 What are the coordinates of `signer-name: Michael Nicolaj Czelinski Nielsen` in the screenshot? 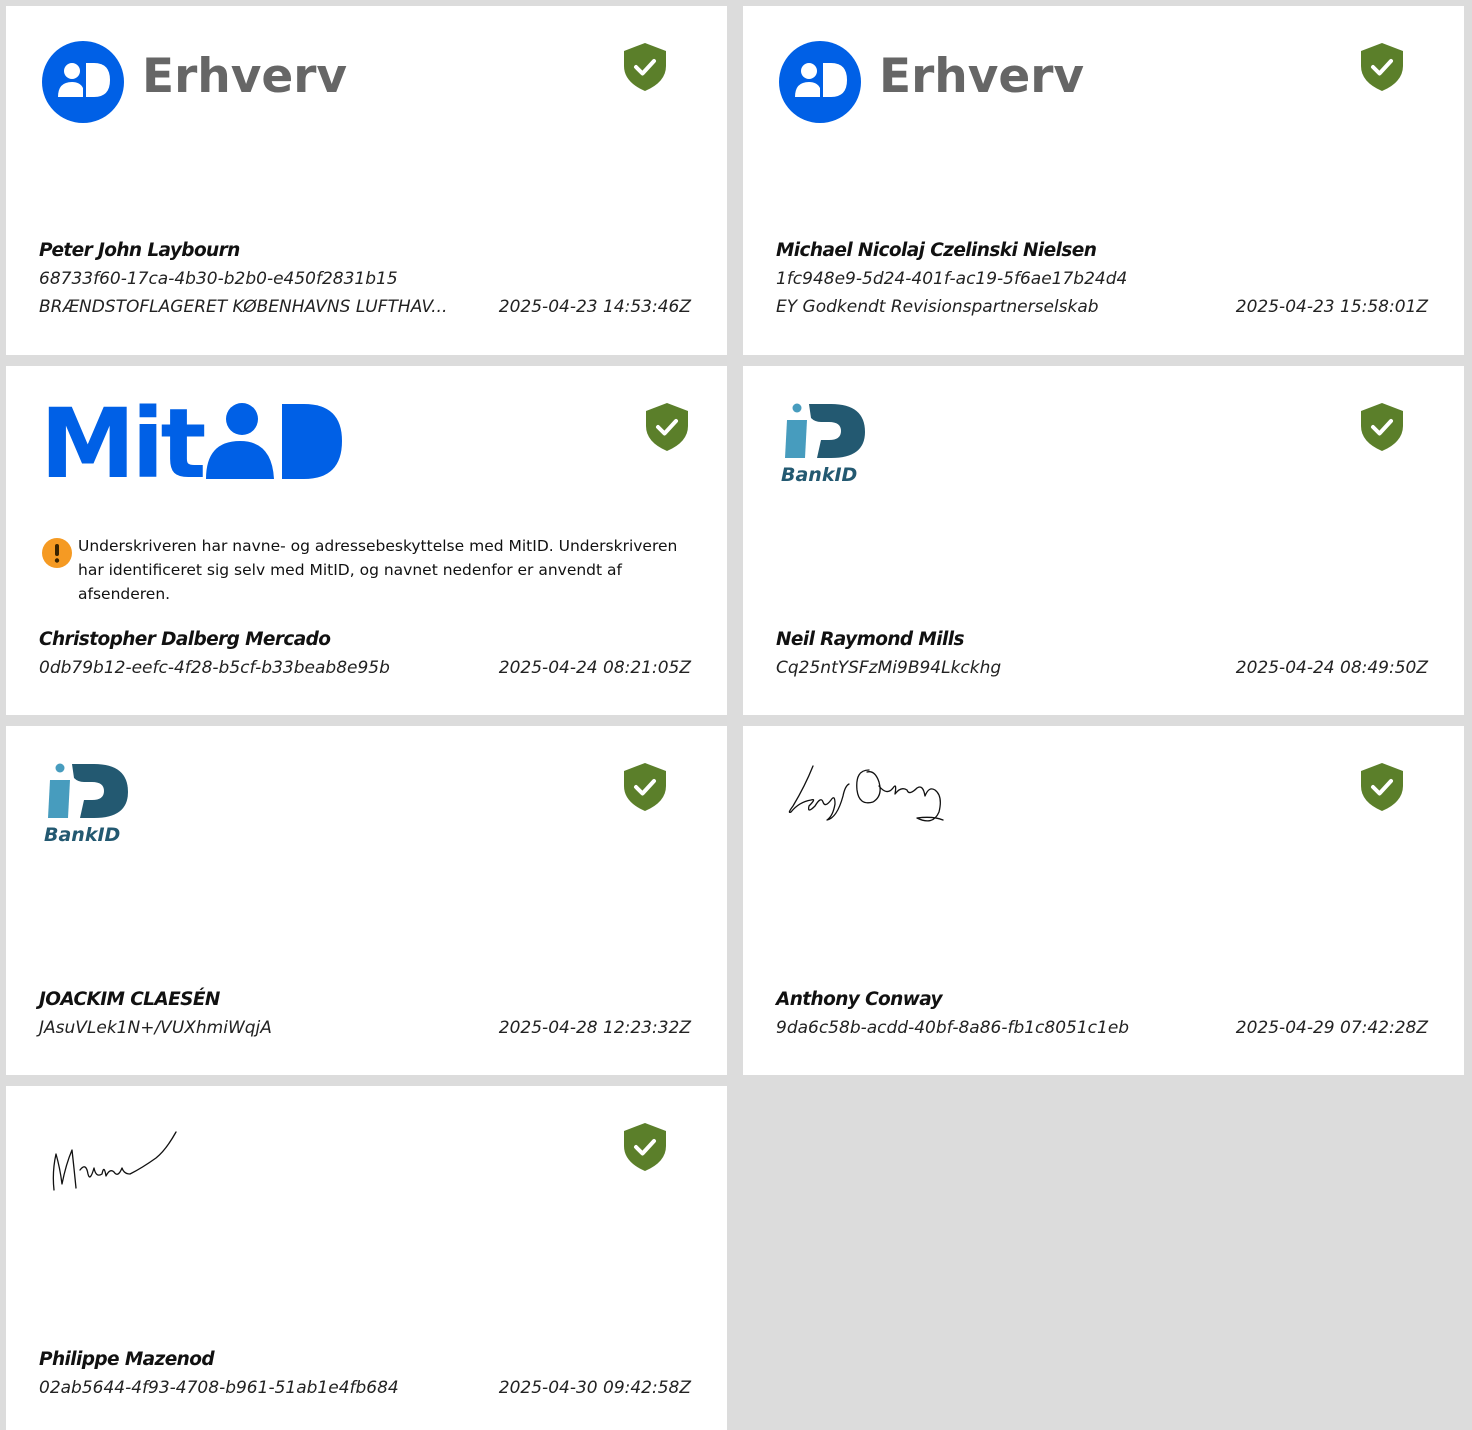 It's located at (936, 250).